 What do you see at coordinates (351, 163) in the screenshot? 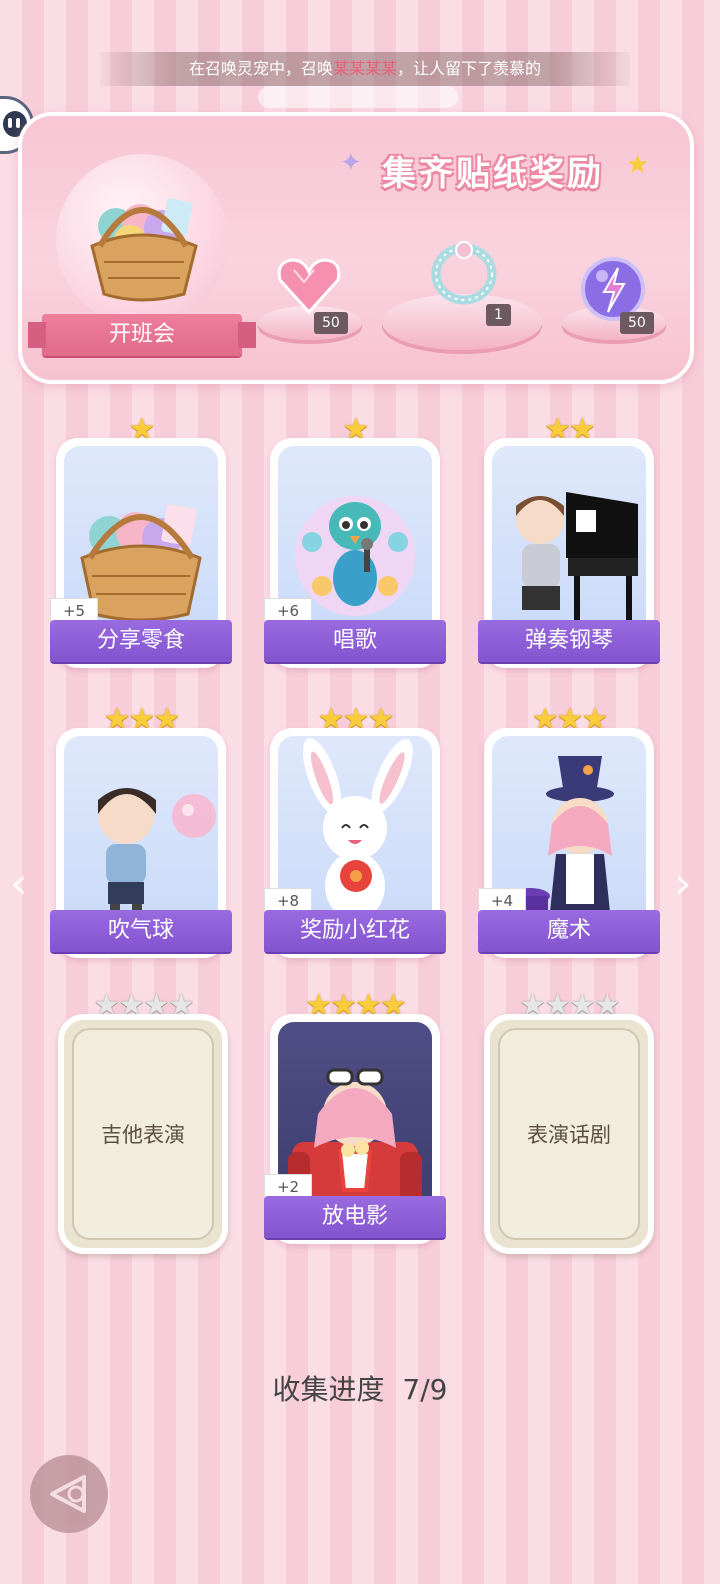
I see `star-deco-icon: ✦` at bounding box center [351, 163].